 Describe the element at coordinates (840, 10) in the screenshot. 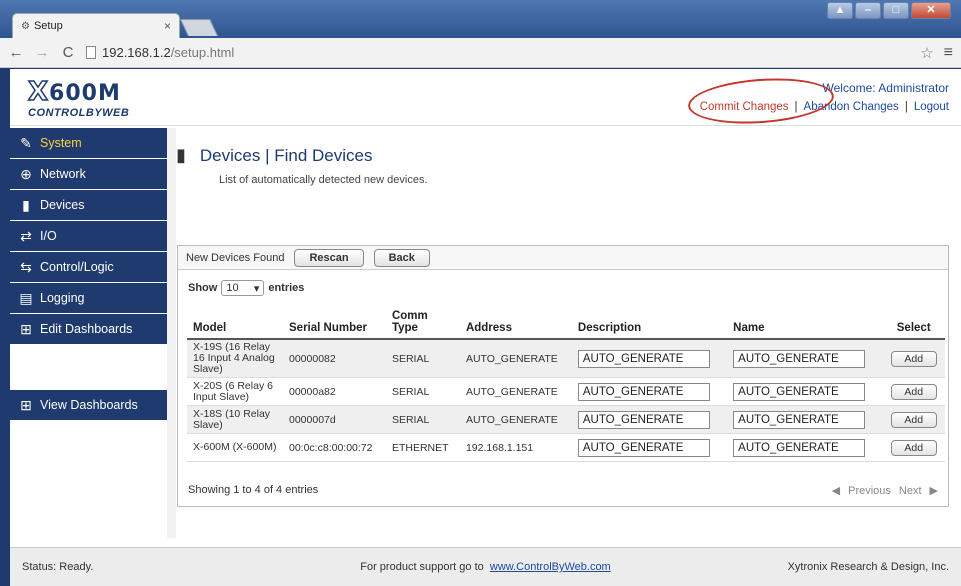

I see `user-icon: ▲` at that location.